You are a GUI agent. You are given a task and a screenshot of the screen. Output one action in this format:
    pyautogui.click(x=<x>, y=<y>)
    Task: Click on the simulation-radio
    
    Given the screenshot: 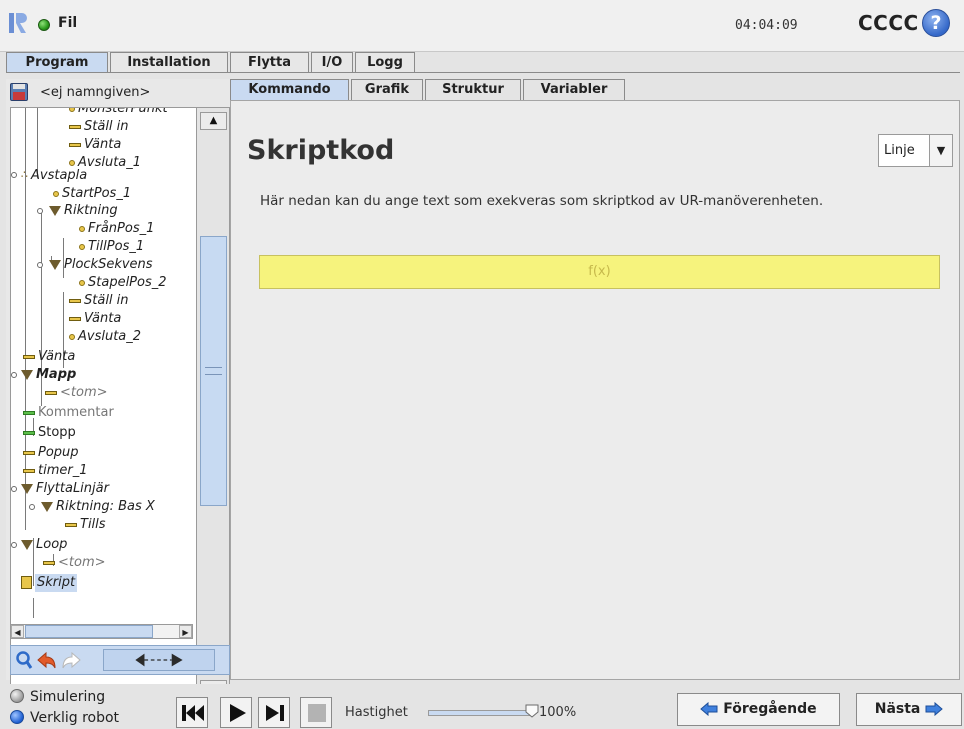 What is the action you would take?
    pyautogui.click(x=17, y=696)
    